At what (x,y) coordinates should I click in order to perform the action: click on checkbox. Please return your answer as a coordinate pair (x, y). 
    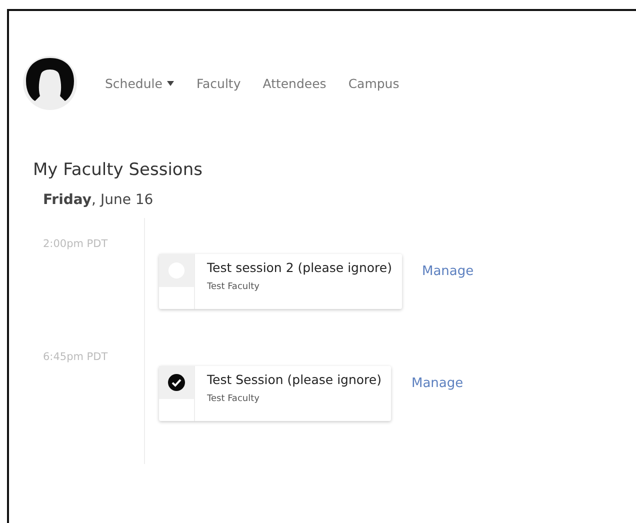
    Looking at the image, I should click on (176, 382).